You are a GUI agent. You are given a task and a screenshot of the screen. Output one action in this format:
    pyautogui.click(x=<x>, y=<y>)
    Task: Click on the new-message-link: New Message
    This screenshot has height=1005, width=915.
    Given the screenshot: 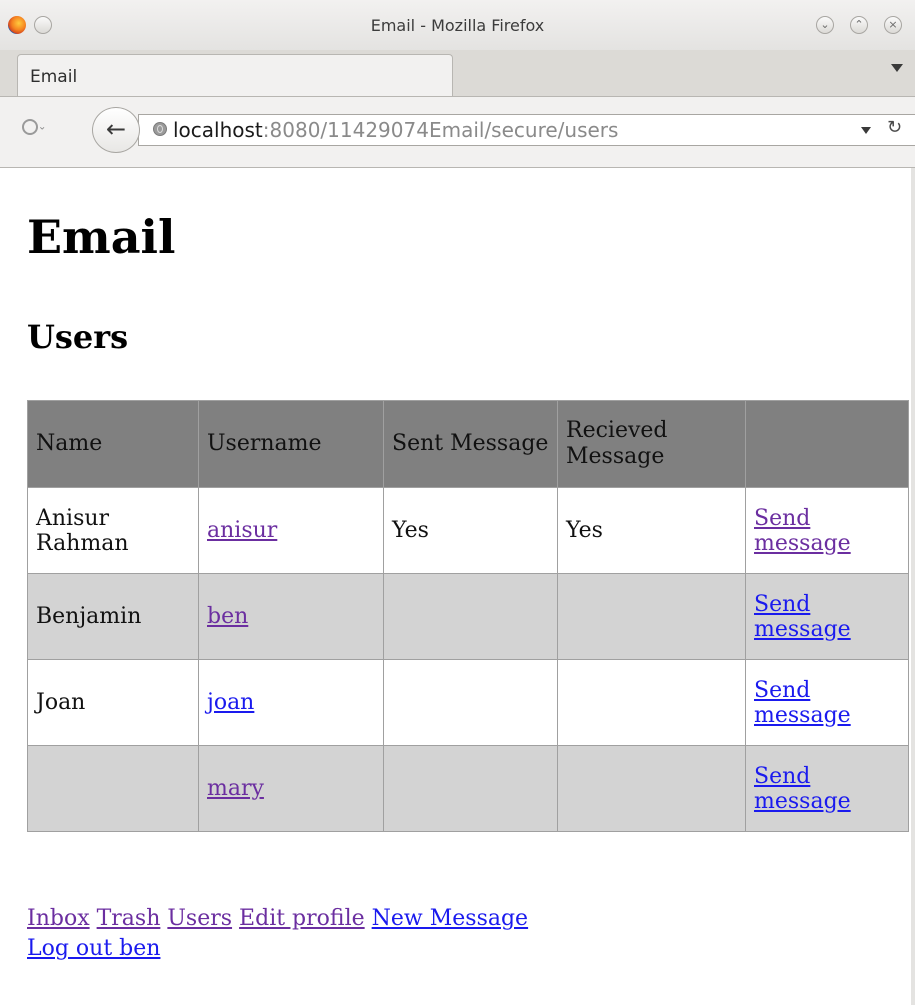 What is the action you would take?
    pyautogui.click(x=450, y=918)
    